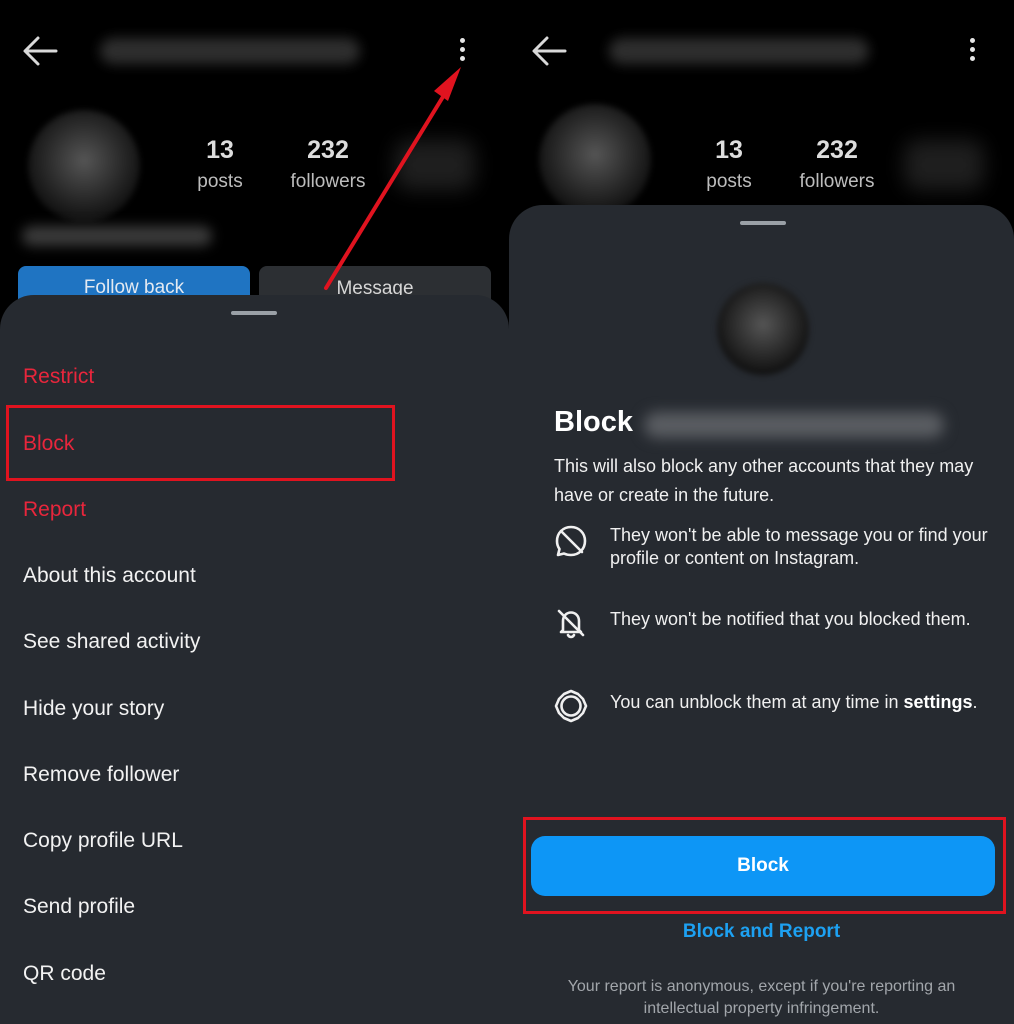 This screenshot has width=1014, height=1024. I want to click on info-text-suffix: ., so click(975, 702).